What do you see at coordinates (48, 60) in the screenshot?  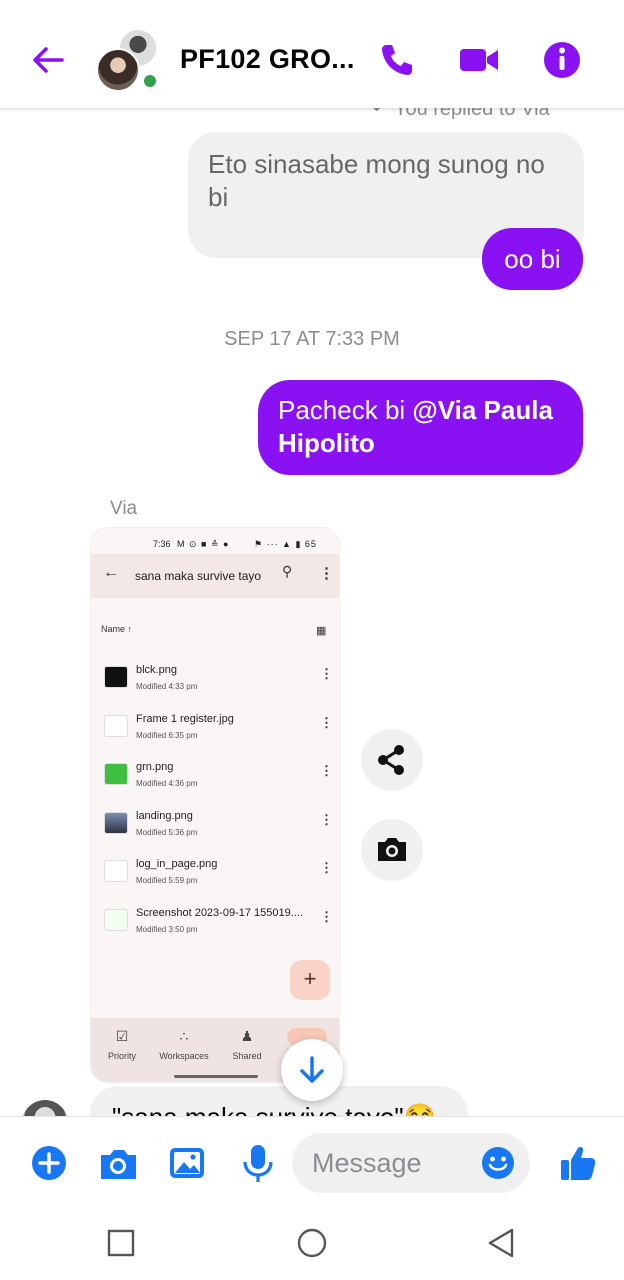 I see `back-arrow-icon` at bounding box center [48, 60].